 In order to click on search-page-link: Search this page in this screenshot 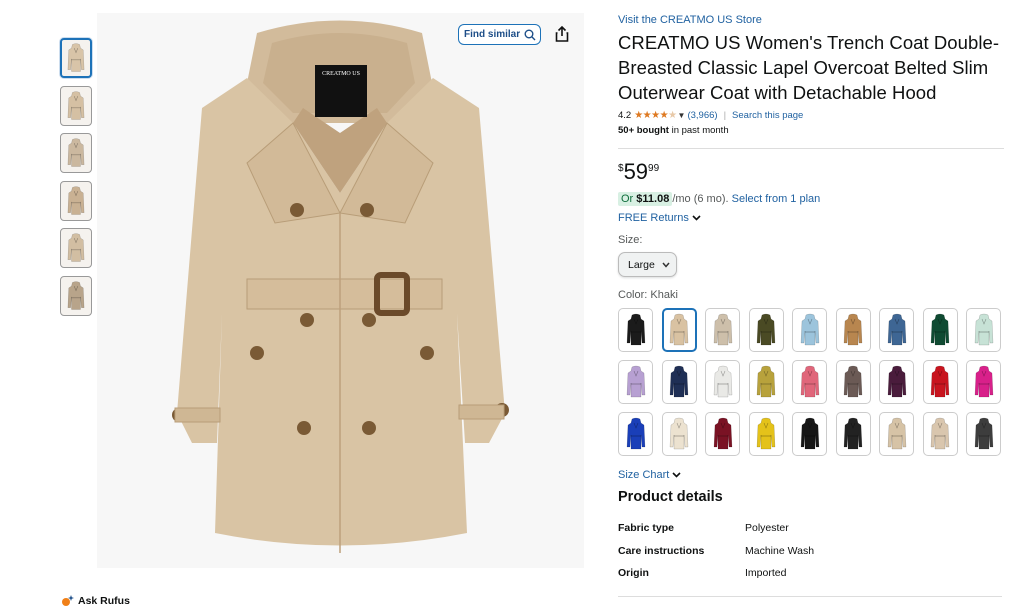, I will do `click(767, 115)`.